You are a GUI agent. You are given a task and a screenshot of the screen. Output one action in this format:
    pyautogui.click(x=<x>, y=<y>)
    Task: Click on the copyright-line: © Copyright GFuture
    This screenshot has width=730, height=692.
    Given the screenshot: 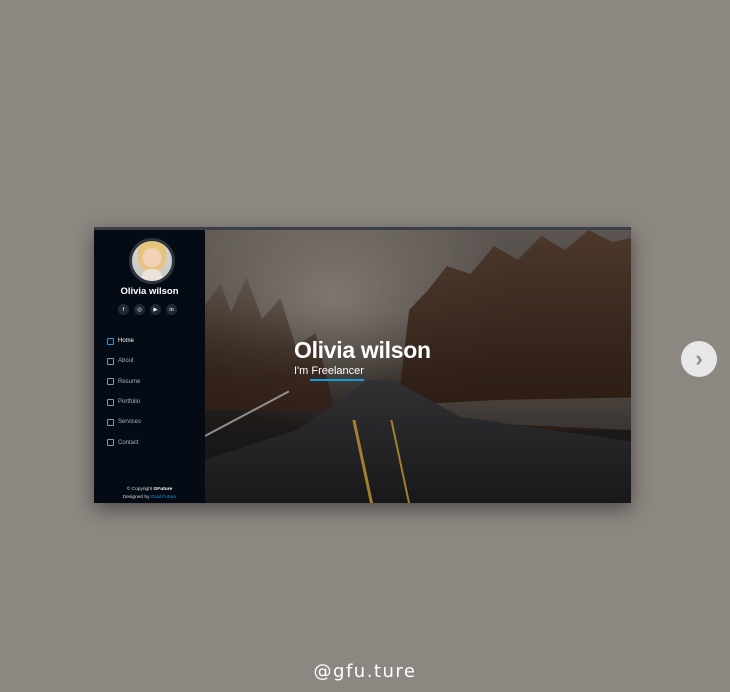 What is the action you would take?
    pyautogui.click(x=149, y=490)
    